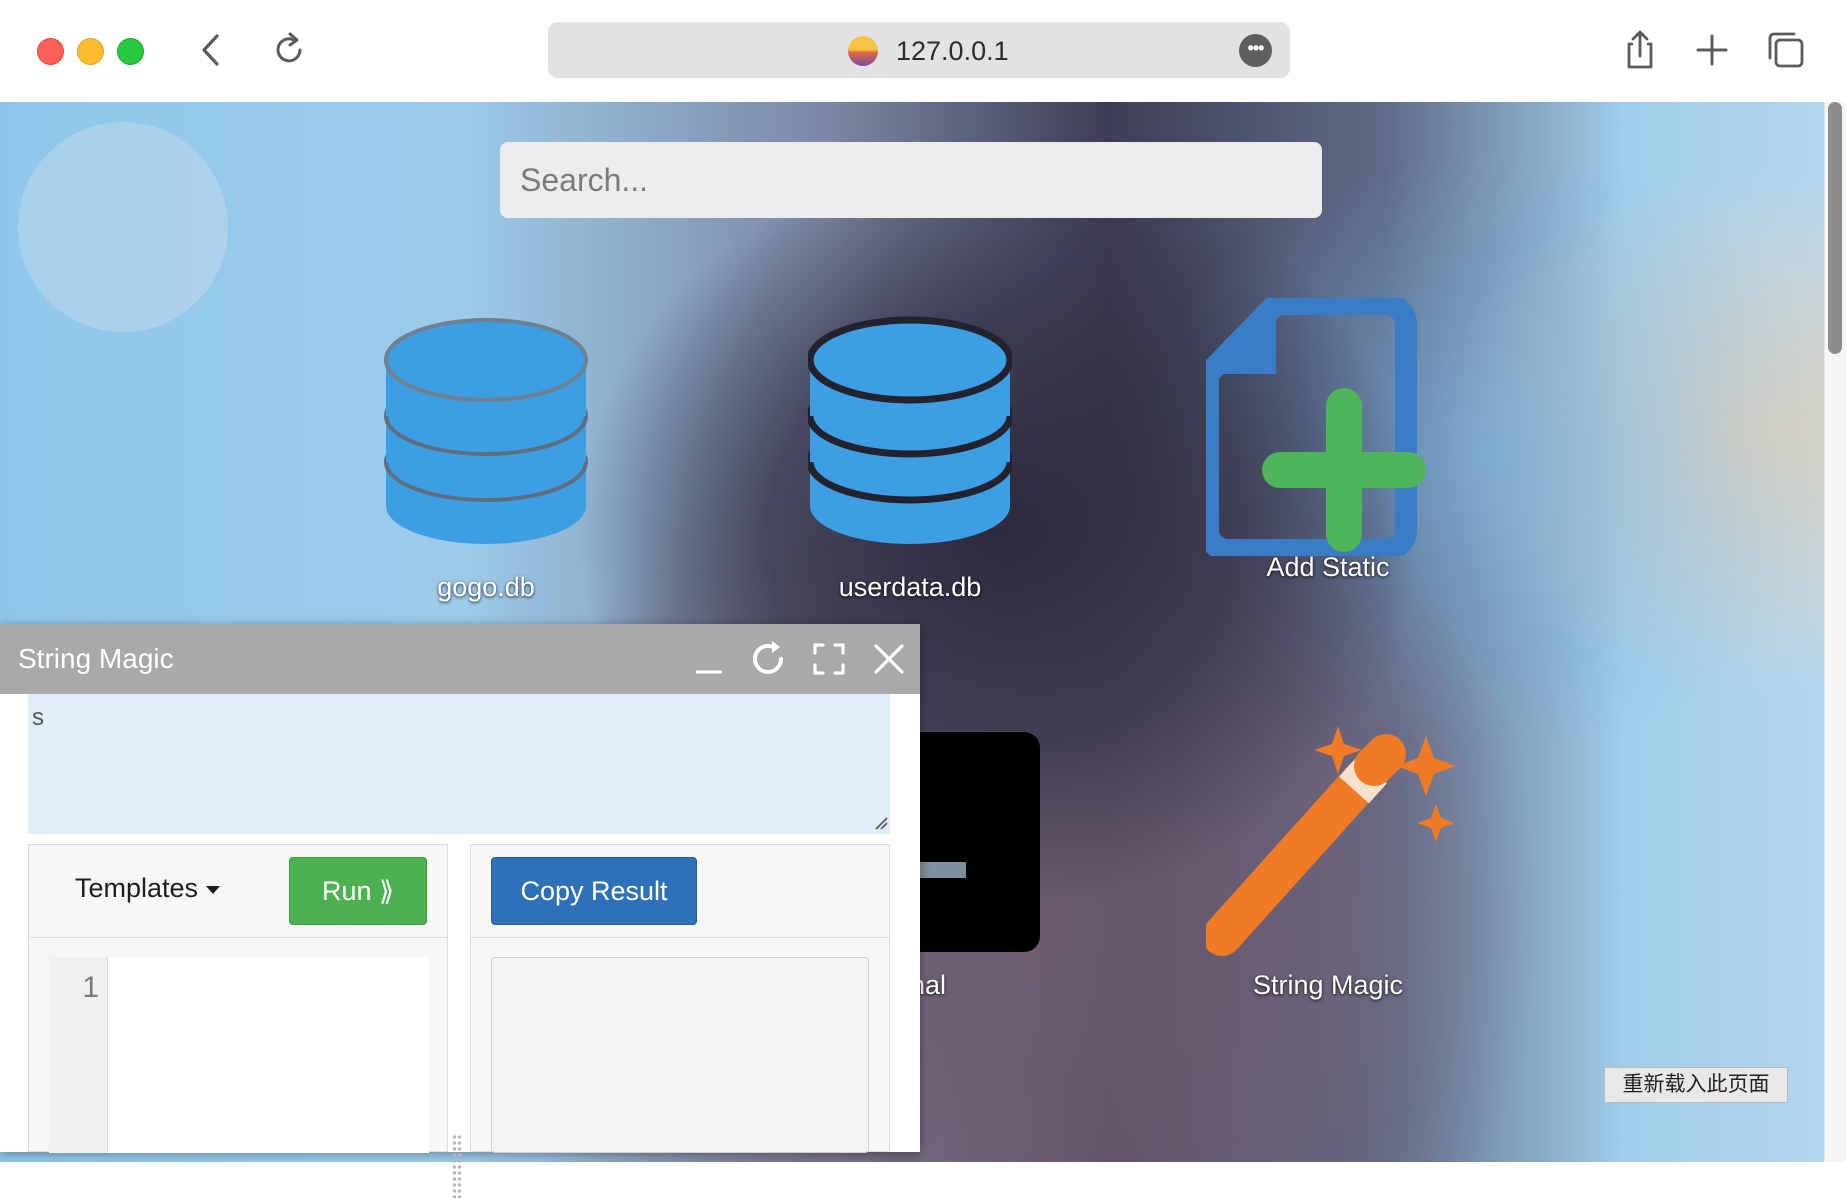 The width and height of the screenshot is (1846, 1198). Describe the element at coordinates (269, 1055) in the screenshot. I see `code-area` at that location.